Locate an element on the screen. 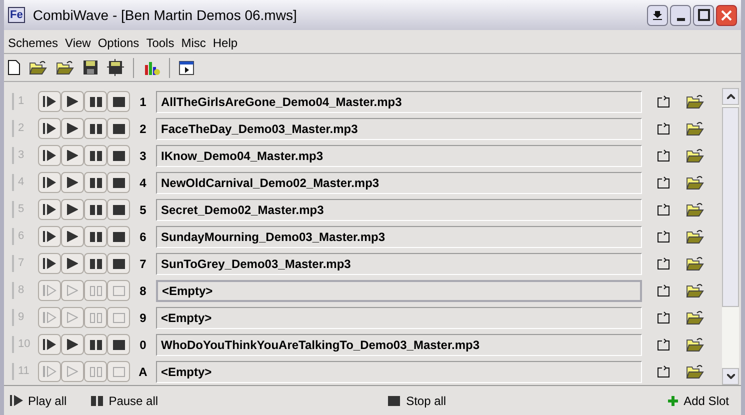 The height and width of the screenshot is (415, 745). menu-item: Schemes is located at coordinates (33, 43).